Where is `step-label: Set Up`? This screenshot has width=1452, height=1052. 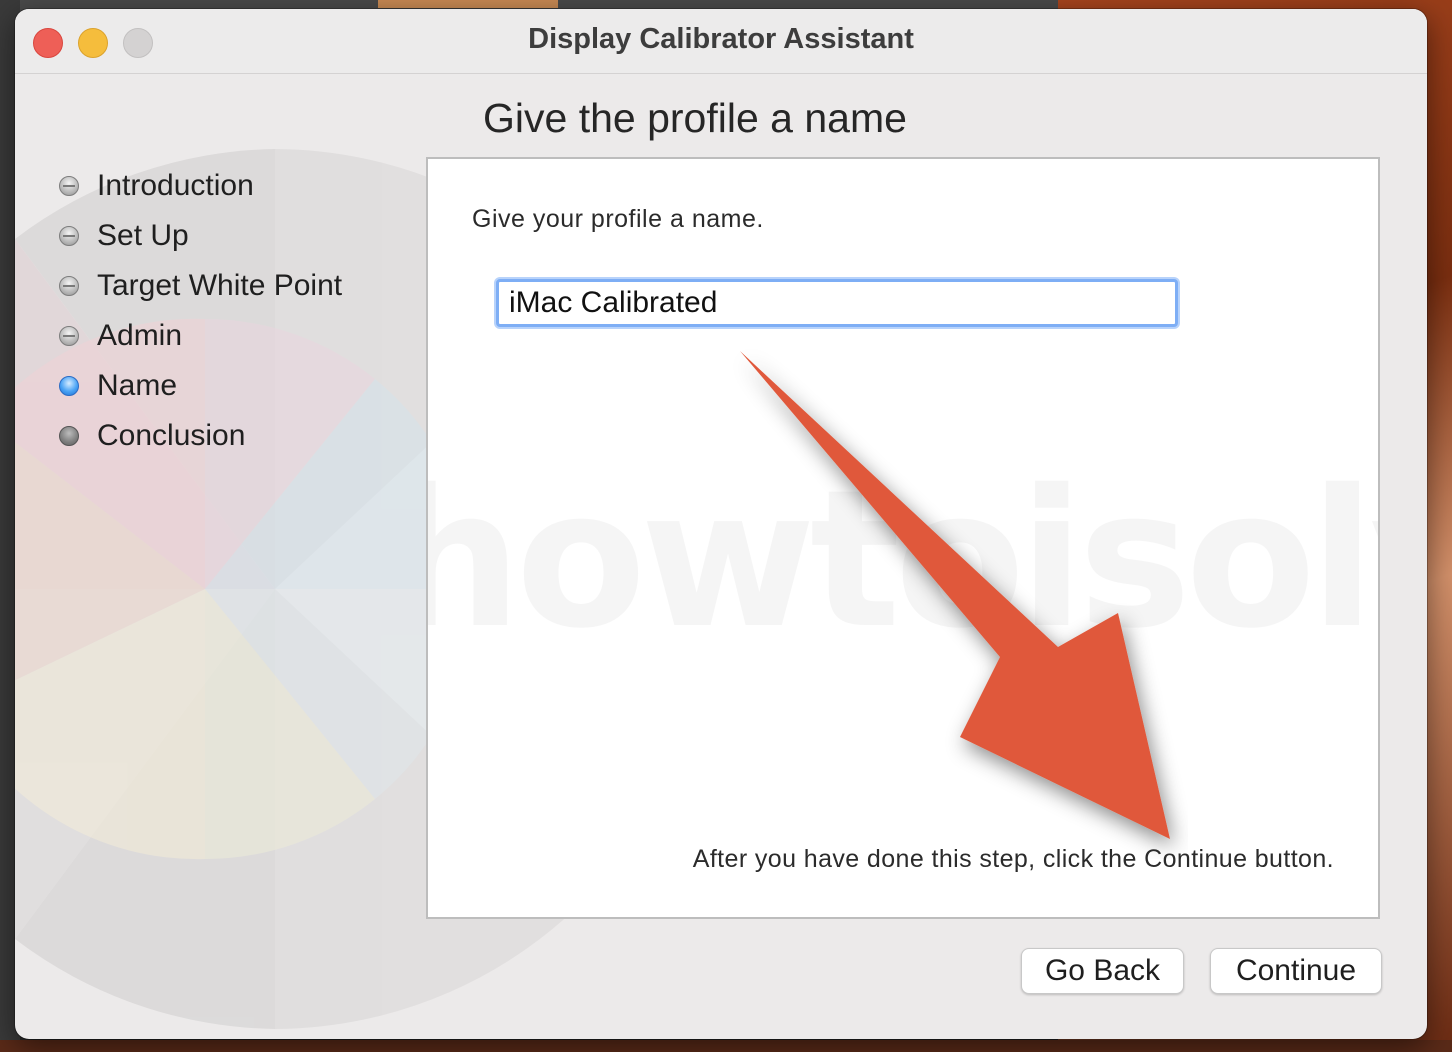 step-label: Set Up is located at coordinates (143, 235).